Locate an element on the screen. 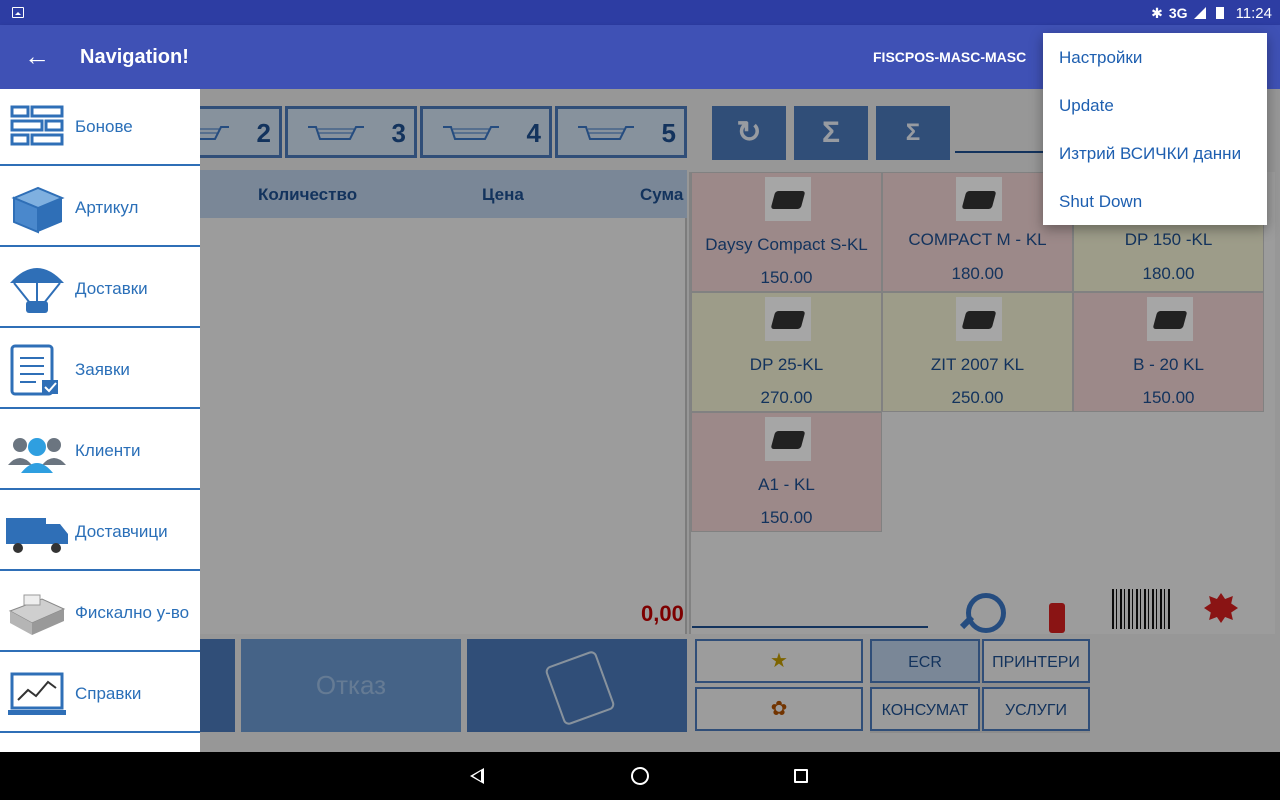  chart-laptop-icon is located at coordinates (37, 693).